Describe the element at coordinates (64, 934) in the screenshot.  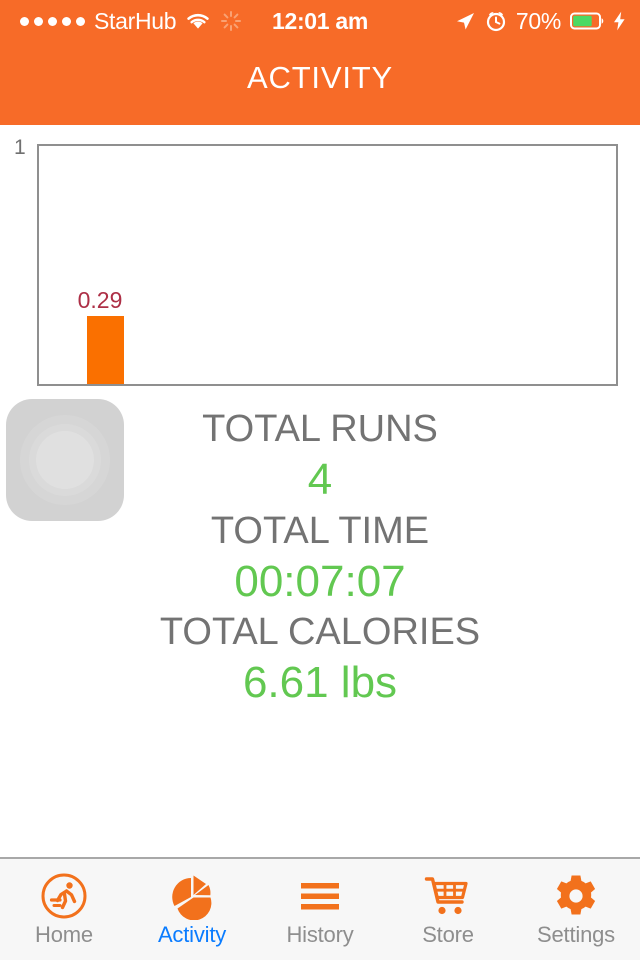
I see `tab-home-label: Home` at that location.